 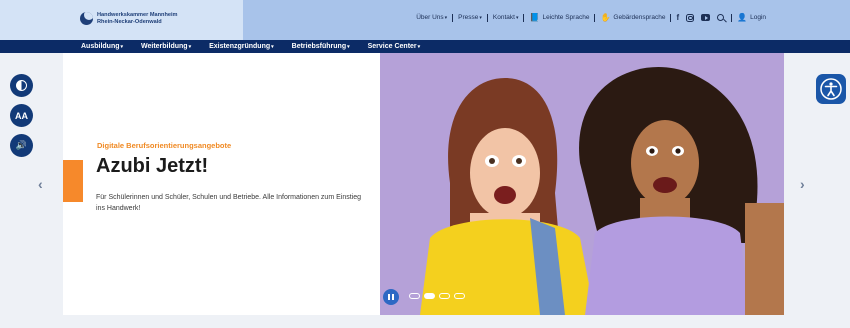 I want to click on book-icon: 📘, so click(x=534, y=17).